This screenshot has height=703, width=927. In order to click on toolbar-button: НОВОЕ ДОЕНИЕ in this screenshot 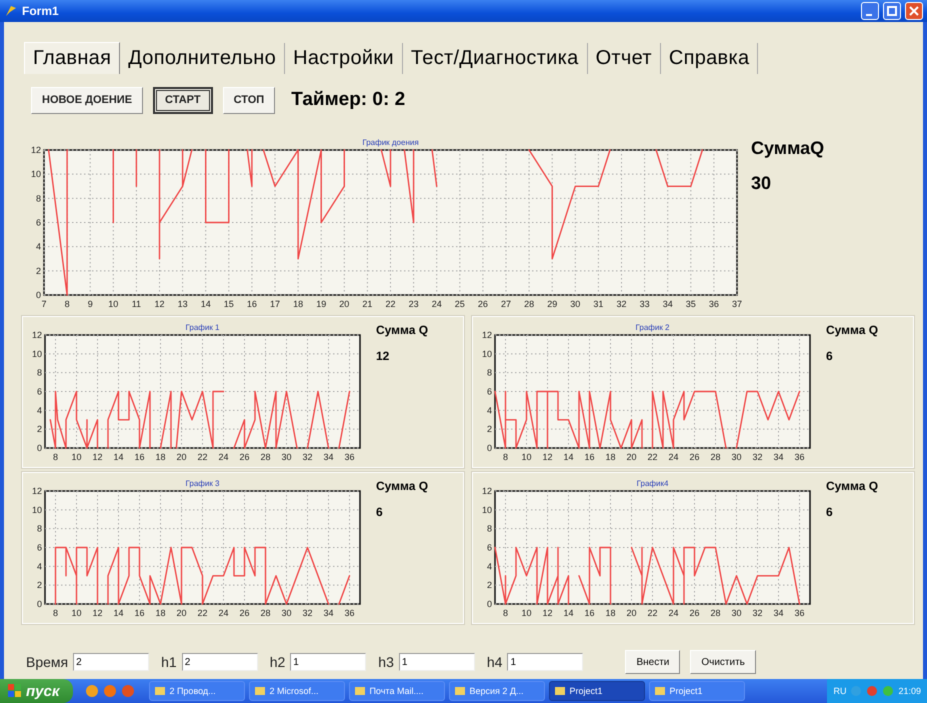, I will do `click(87, 100)`.